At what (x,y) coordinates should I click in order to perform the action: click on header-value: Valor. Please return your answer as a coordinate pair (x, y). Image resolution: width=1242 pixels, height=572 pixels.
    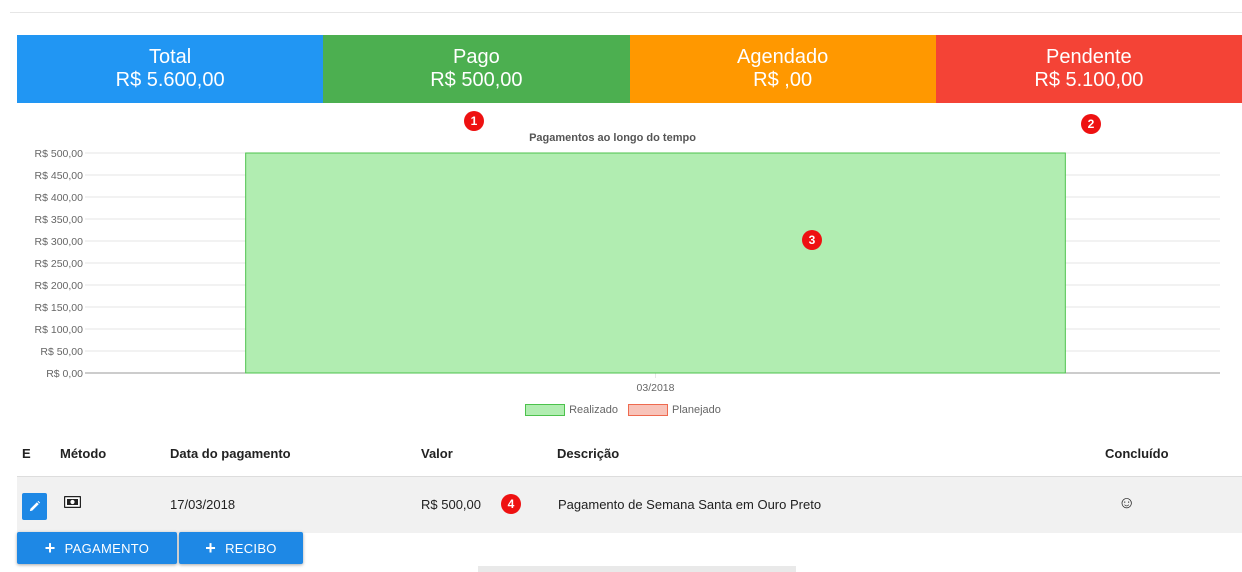
    Looking at the image, I should click on (437, 453).